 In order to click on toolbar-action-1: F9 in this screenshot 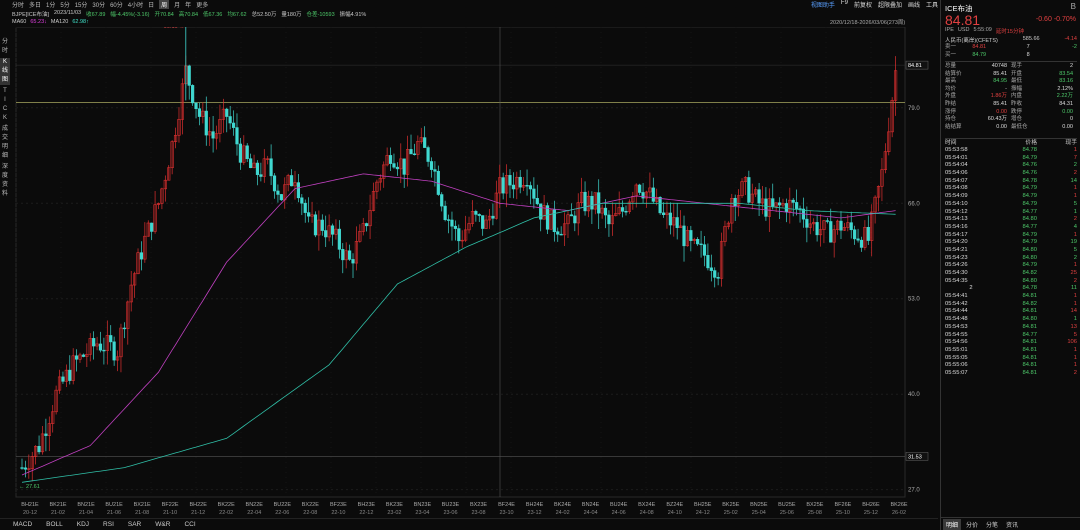, I will do `click(844, 4)`.